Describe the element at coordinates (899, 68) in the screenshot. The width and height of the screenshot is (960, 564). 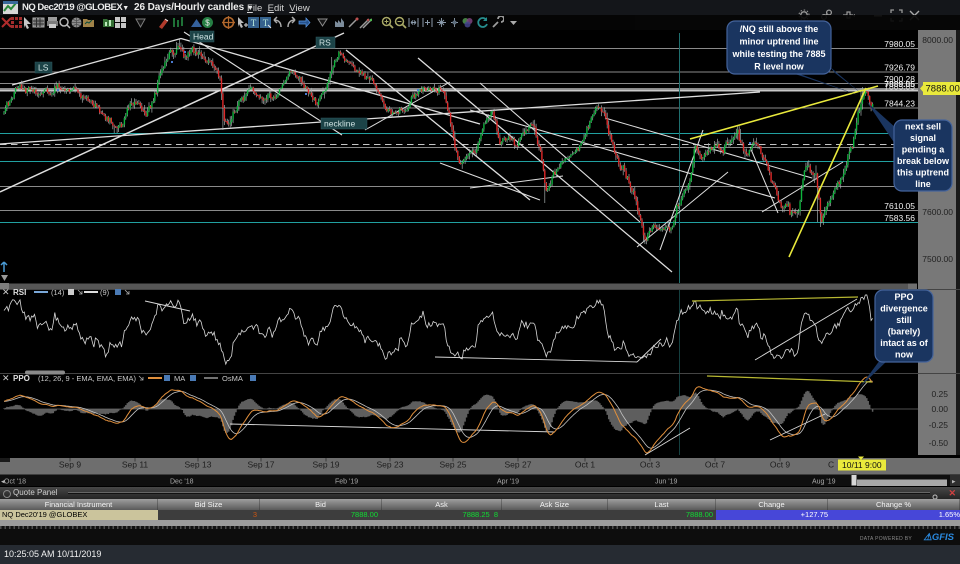
I see `svg-text: 7926.79` at that location.